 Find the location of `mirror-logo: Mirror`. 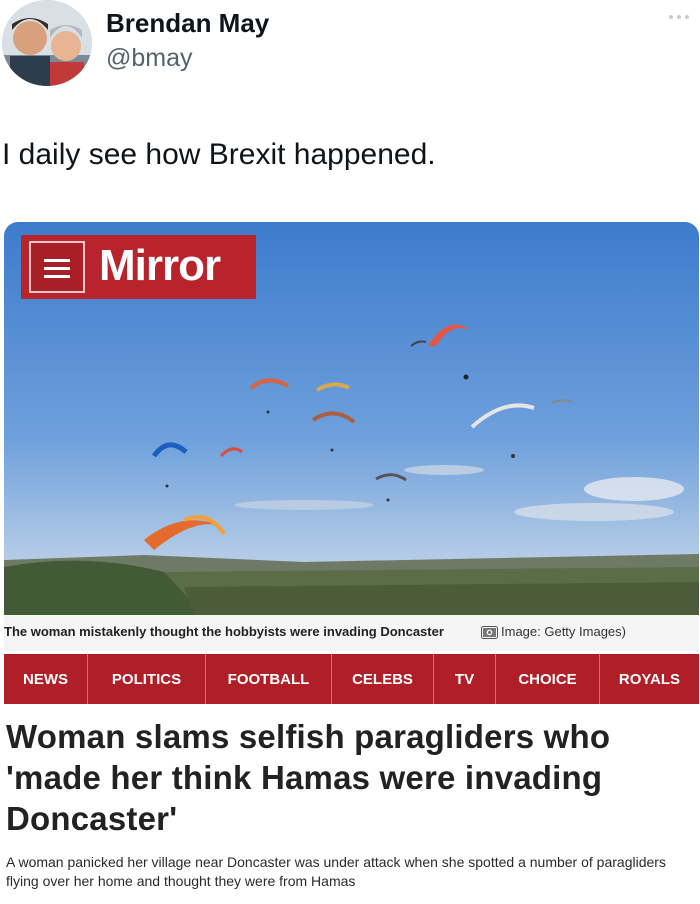

mirror-logo: Mirror is located at coordinates (138, 267).